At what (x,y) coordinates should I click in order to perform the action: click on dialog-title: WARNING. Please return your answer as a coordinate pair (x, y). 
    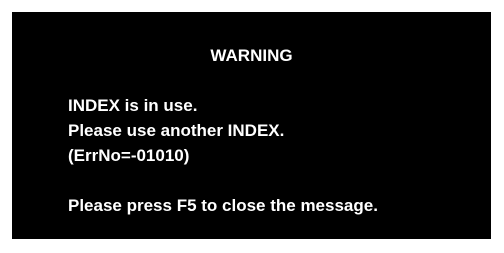
    Looking at the image, I should click on (251, 55).